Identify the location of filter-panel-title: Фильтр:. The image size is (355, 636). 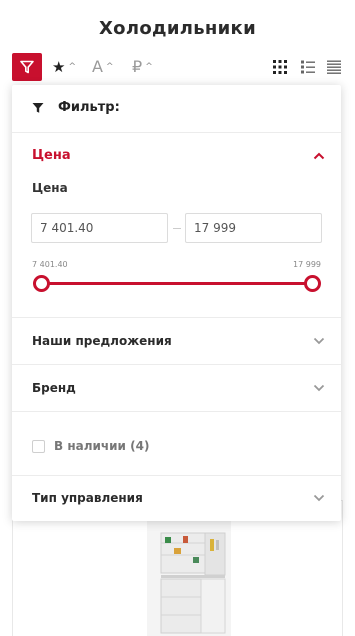
(89, 107).